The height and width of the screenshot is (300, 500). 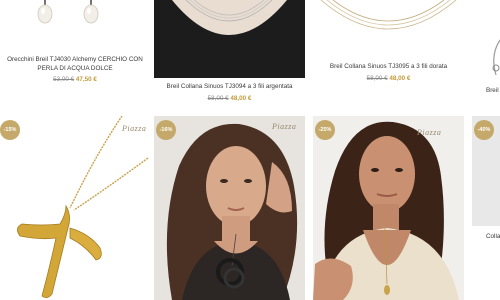 I want to click on product-title: Breil, so click(x=493, y=90).